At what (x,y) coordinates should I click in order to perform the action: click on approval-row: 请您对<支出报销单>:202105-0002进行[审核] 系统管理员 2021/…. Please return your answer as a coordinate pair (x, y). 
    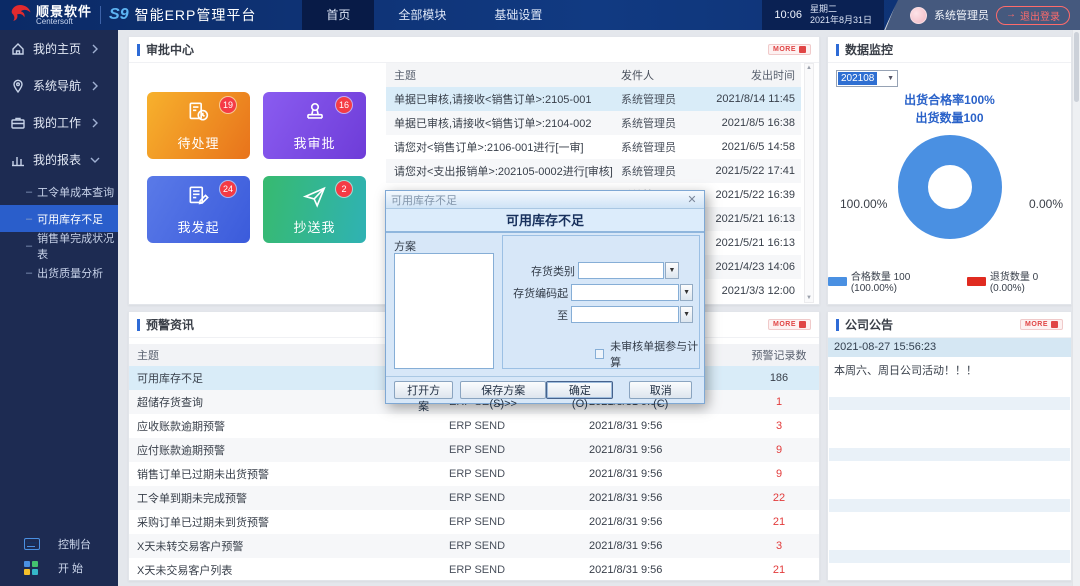
    Looking at the image, I should click on (593, 171).